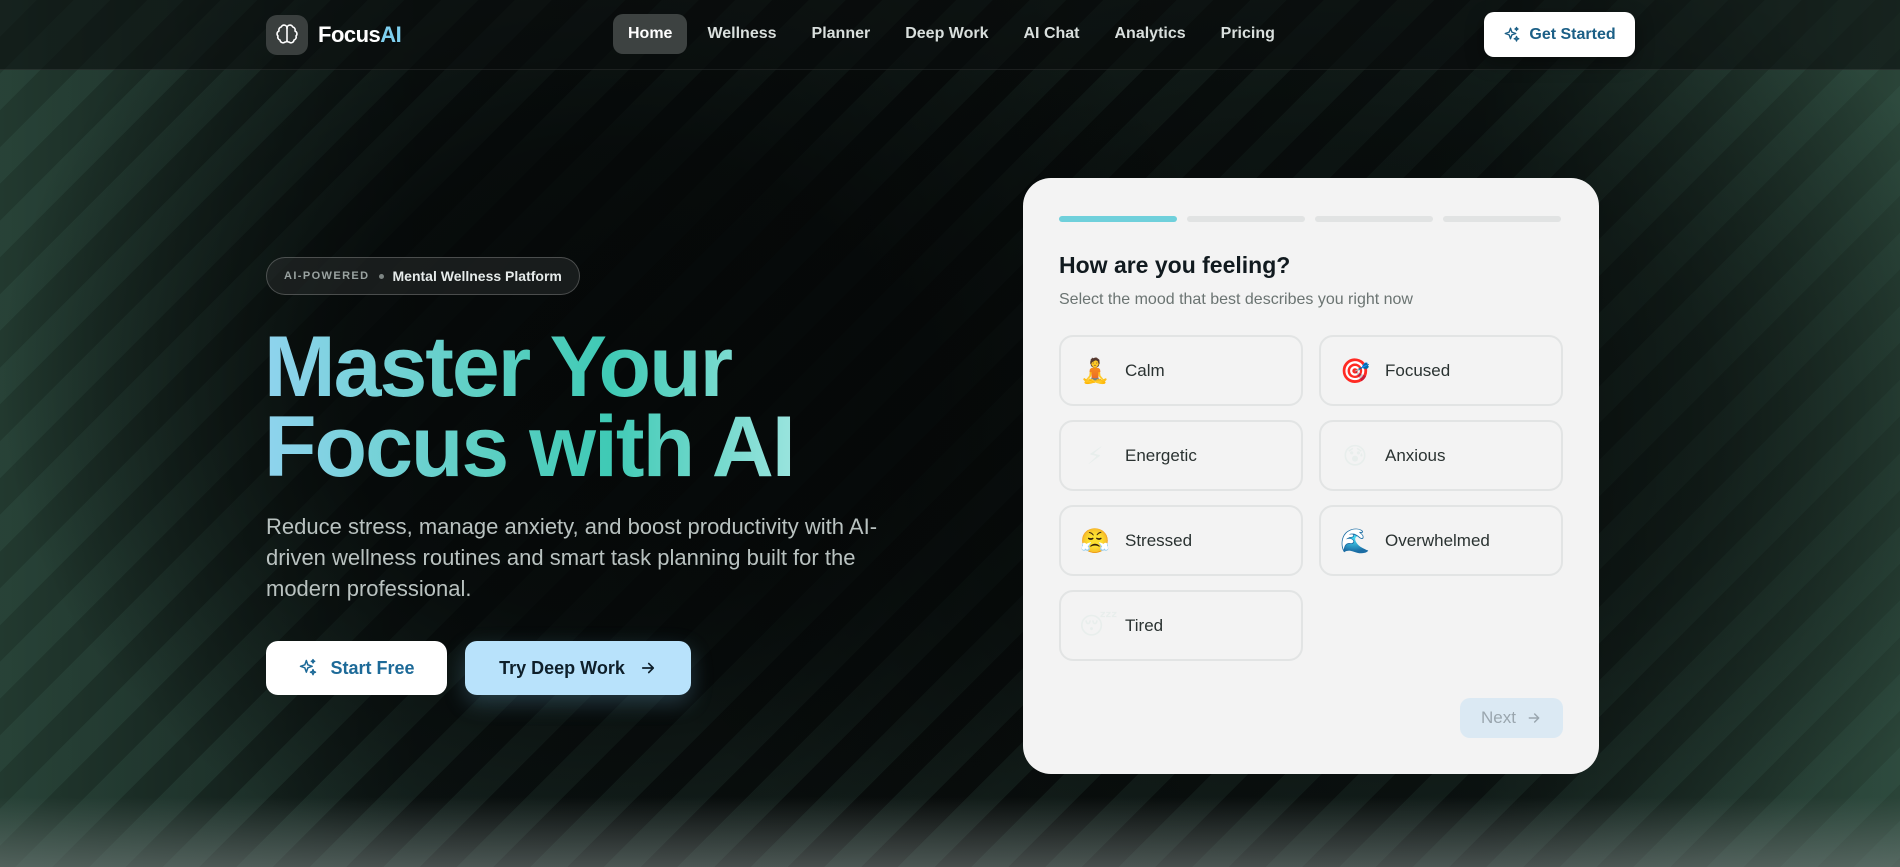 Image resolution: width=1900 pixels, height=867 pixels. Describe the element at coordinates (287, 35) in the screenshot. I see `brain-icon` at that location.